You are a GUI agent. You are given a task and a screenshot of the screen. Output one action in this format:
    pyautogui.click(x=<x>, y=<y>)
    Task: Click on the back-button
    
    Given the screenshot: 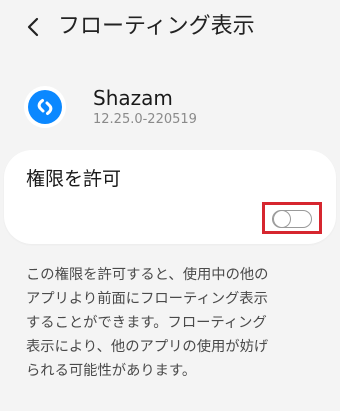 What is the action you would take?
    pyautogui.click(x=33, y=27)
    